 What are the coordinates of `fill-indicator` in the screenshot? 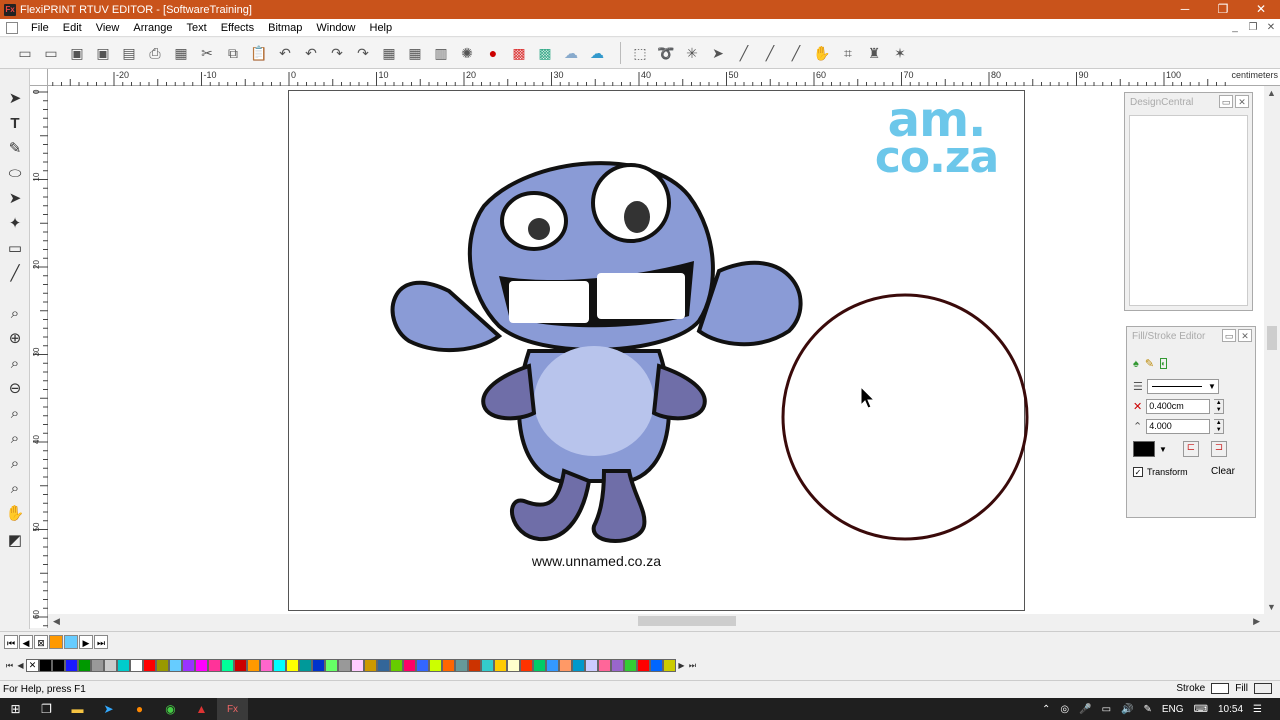 It's located at (1263, 688).